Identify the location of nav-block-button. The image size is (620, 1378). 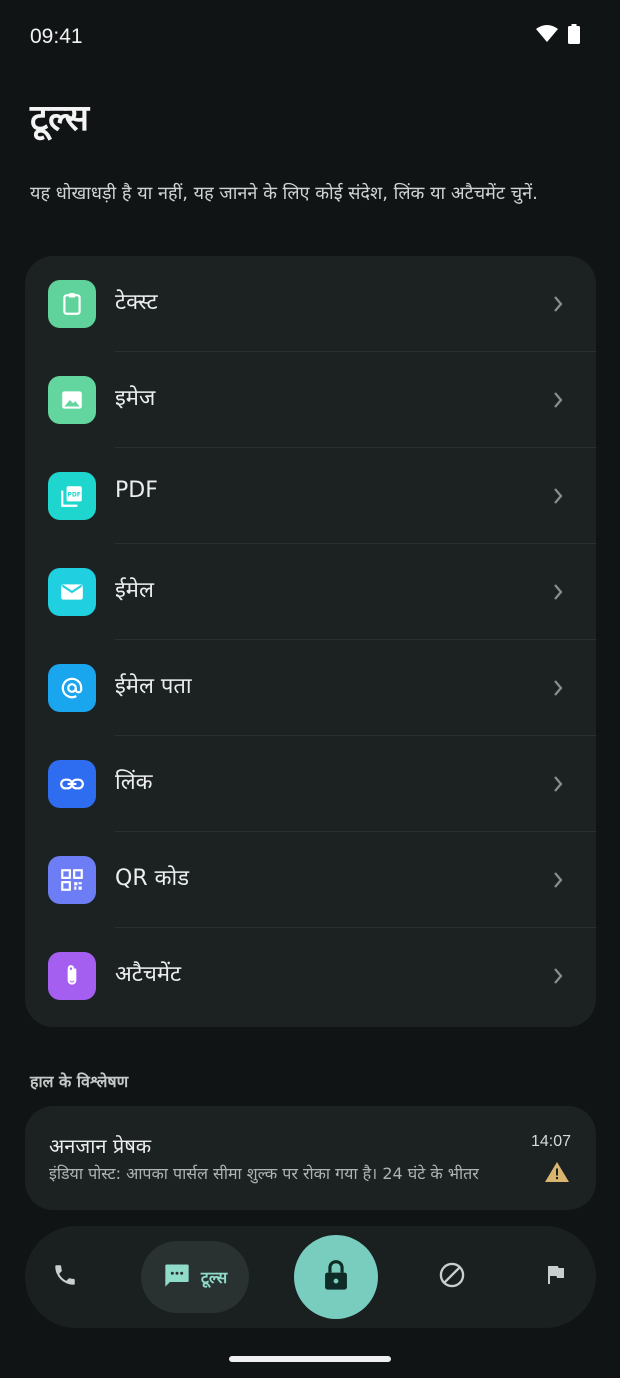
(452, 1277).